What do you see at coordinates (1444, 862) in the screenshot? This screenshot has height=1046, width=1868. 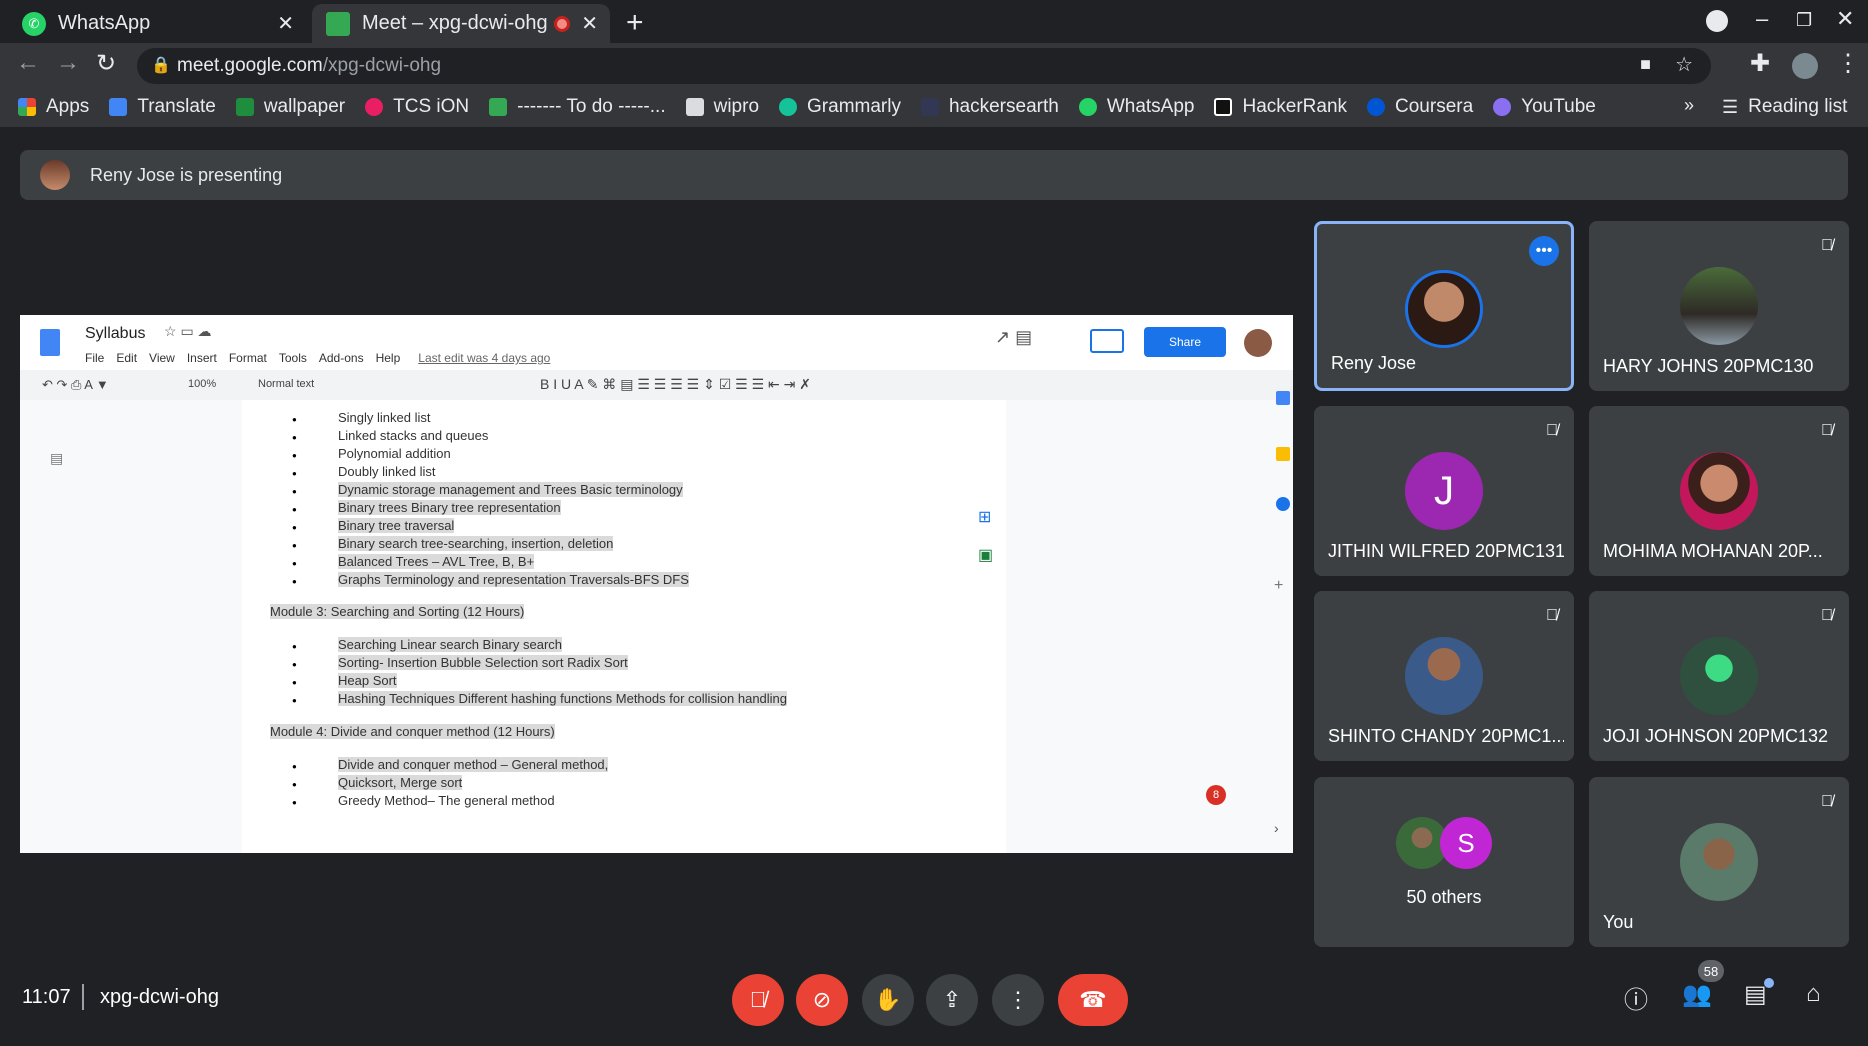 I see `participant-tile: S 50 others` at bounding box center [1444, 862].